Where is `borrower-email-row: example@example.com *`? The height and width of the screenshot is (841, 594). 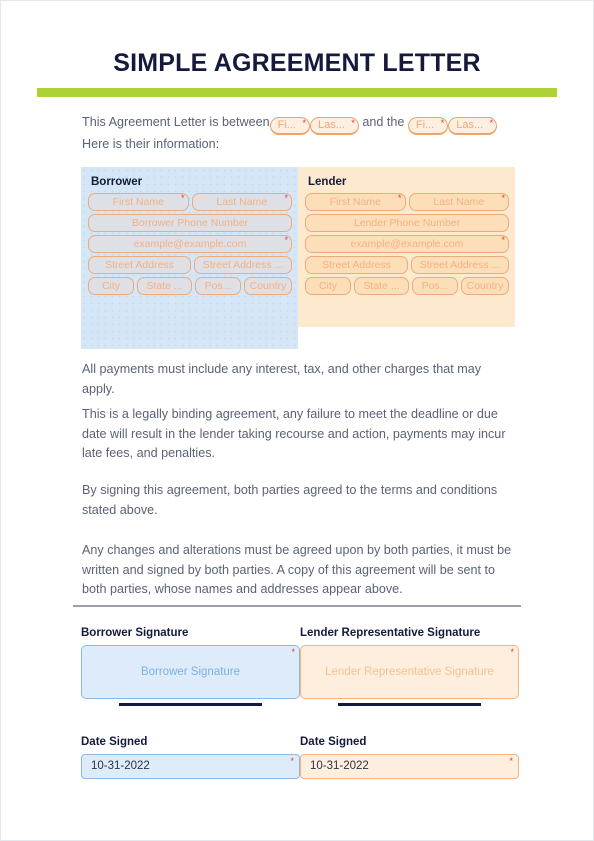
borrower-email-row: example@example.com * is located at coordinates (190, 244).